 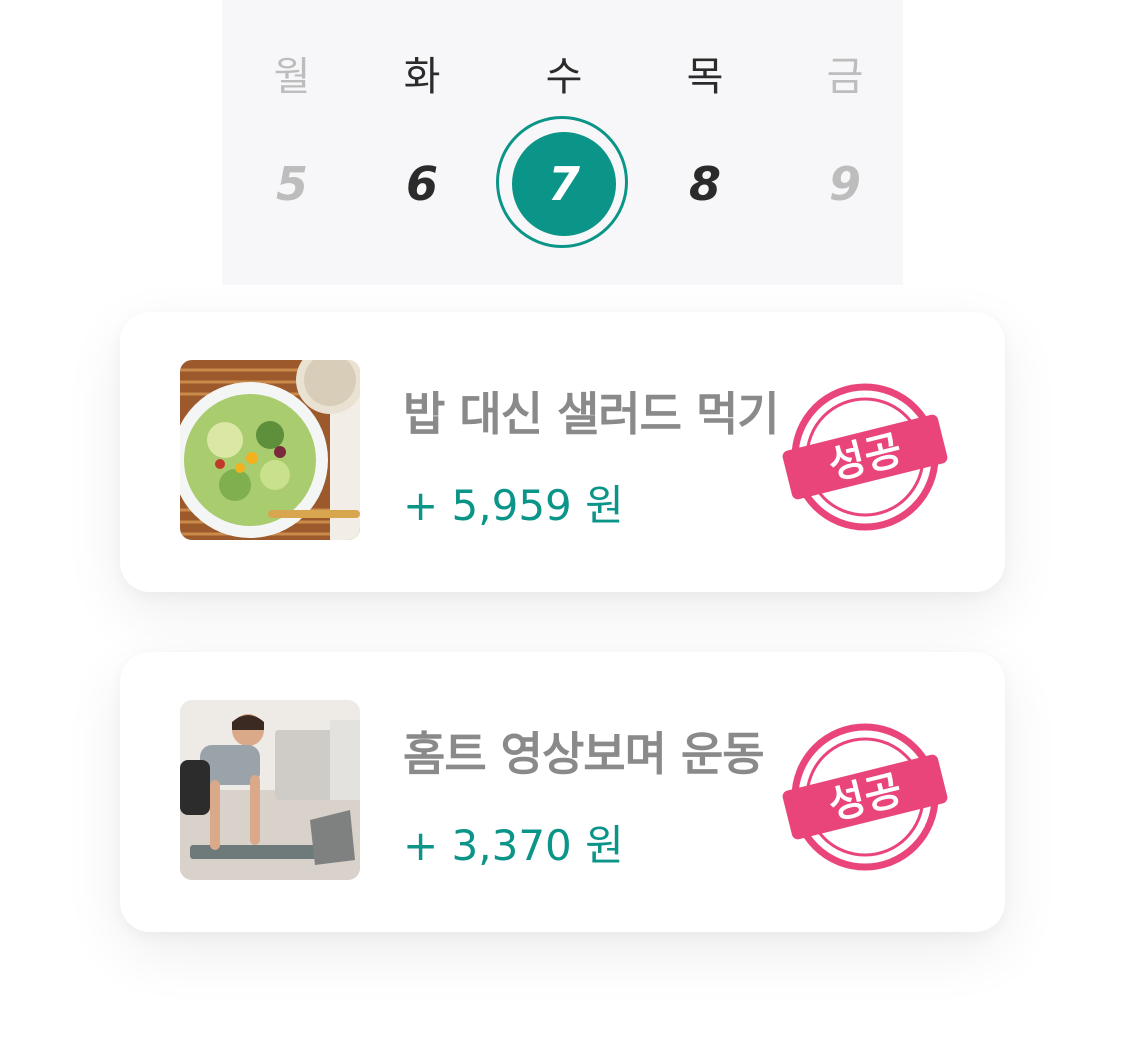 I want to click on day-fri: 금 9, so click(x=845, y=142).